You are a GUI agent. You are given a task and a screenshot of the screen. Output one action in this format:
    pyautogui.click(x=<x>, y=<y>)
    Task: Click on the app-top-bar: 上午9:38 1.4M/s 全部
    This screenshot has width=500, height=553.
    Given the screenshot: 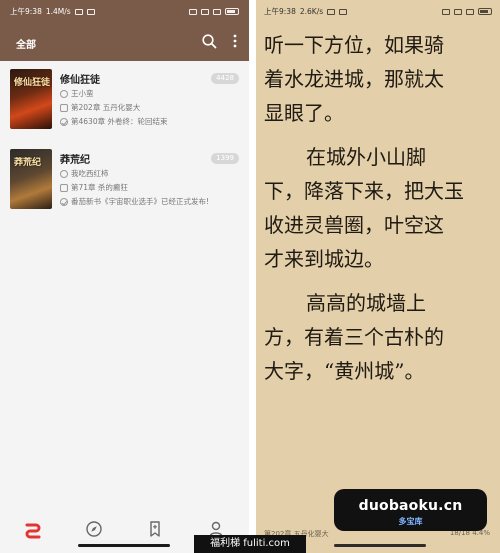 What is the action you would take?
    pyautogui.click(x=124, y=30)
    